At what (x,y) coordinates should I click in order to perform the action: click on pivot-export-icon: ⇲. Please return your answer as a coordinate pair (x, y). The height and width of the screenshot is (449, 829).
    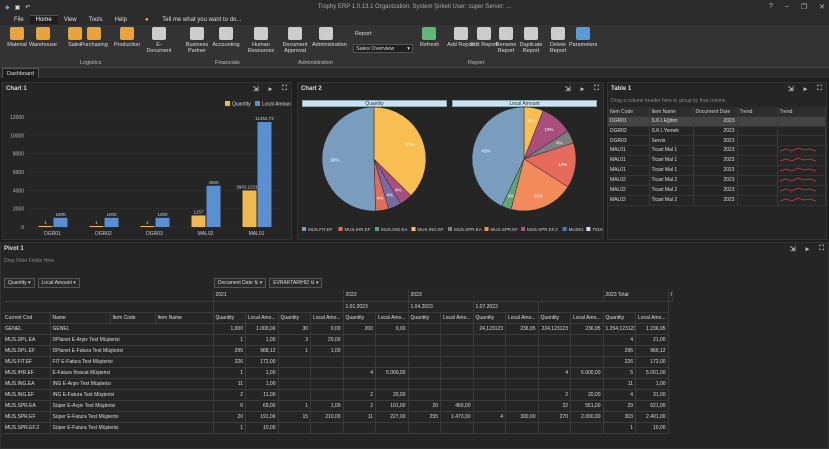
    Looking at the image, I should click on (793, 249).